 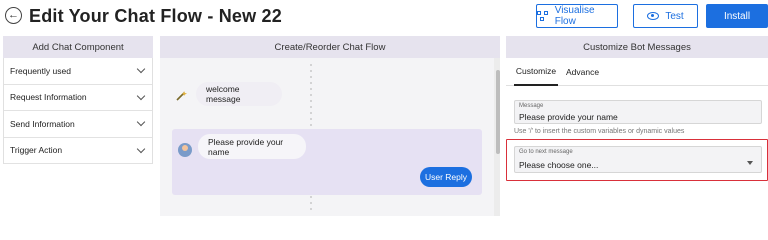 I want to click on next-message-label: Go to next message, so click(x=546, y=152).